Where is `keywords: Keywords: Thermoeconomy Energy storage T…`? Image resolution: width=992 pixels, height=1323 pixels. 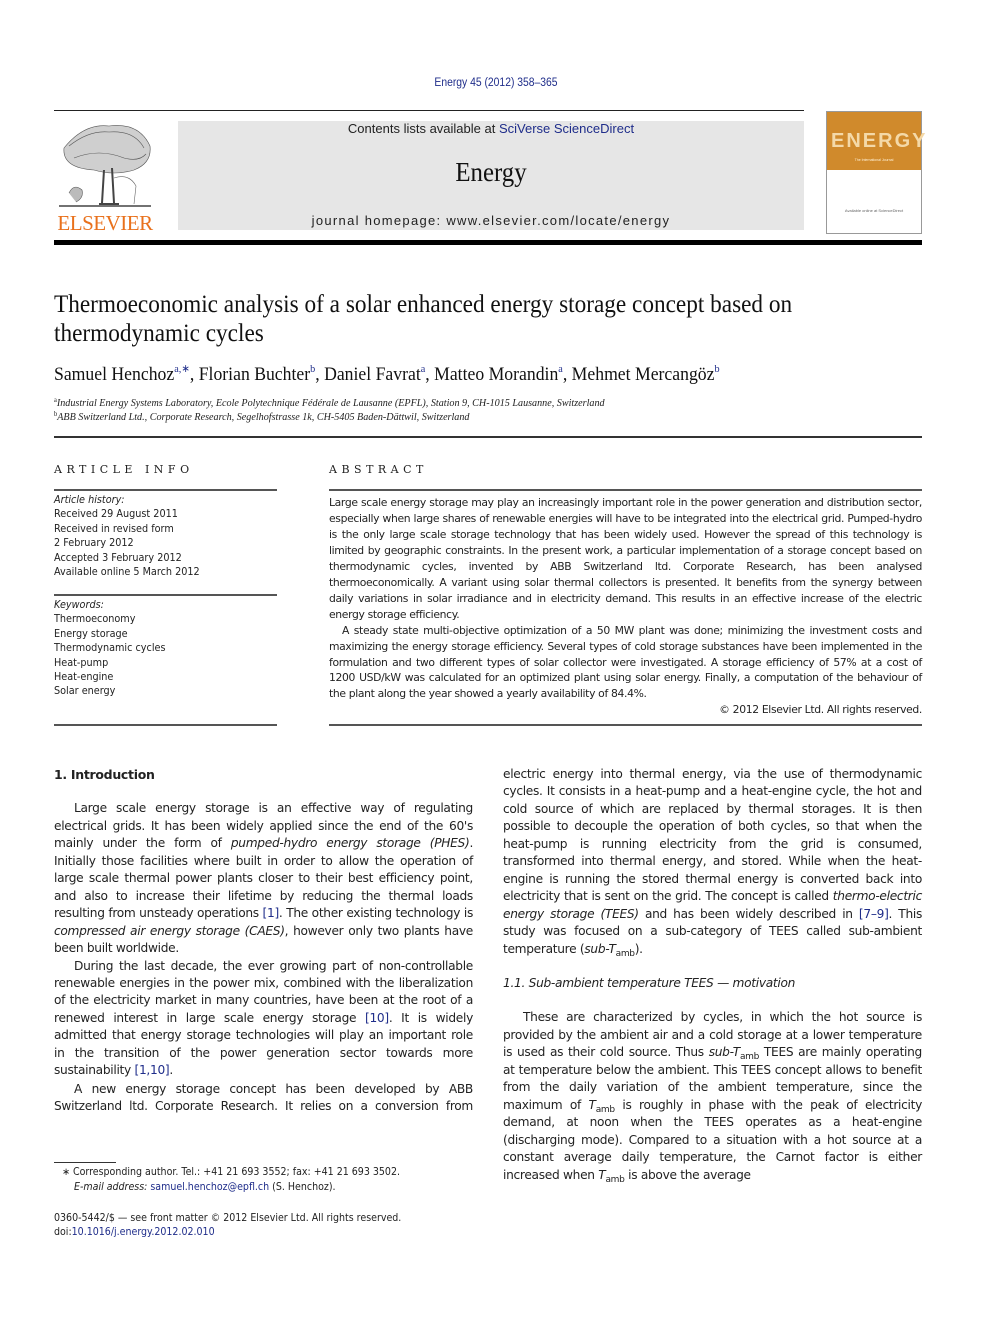
keywords: Keywords: Thermoeconomy Energy storage T… is located at coordinates (109, 648).